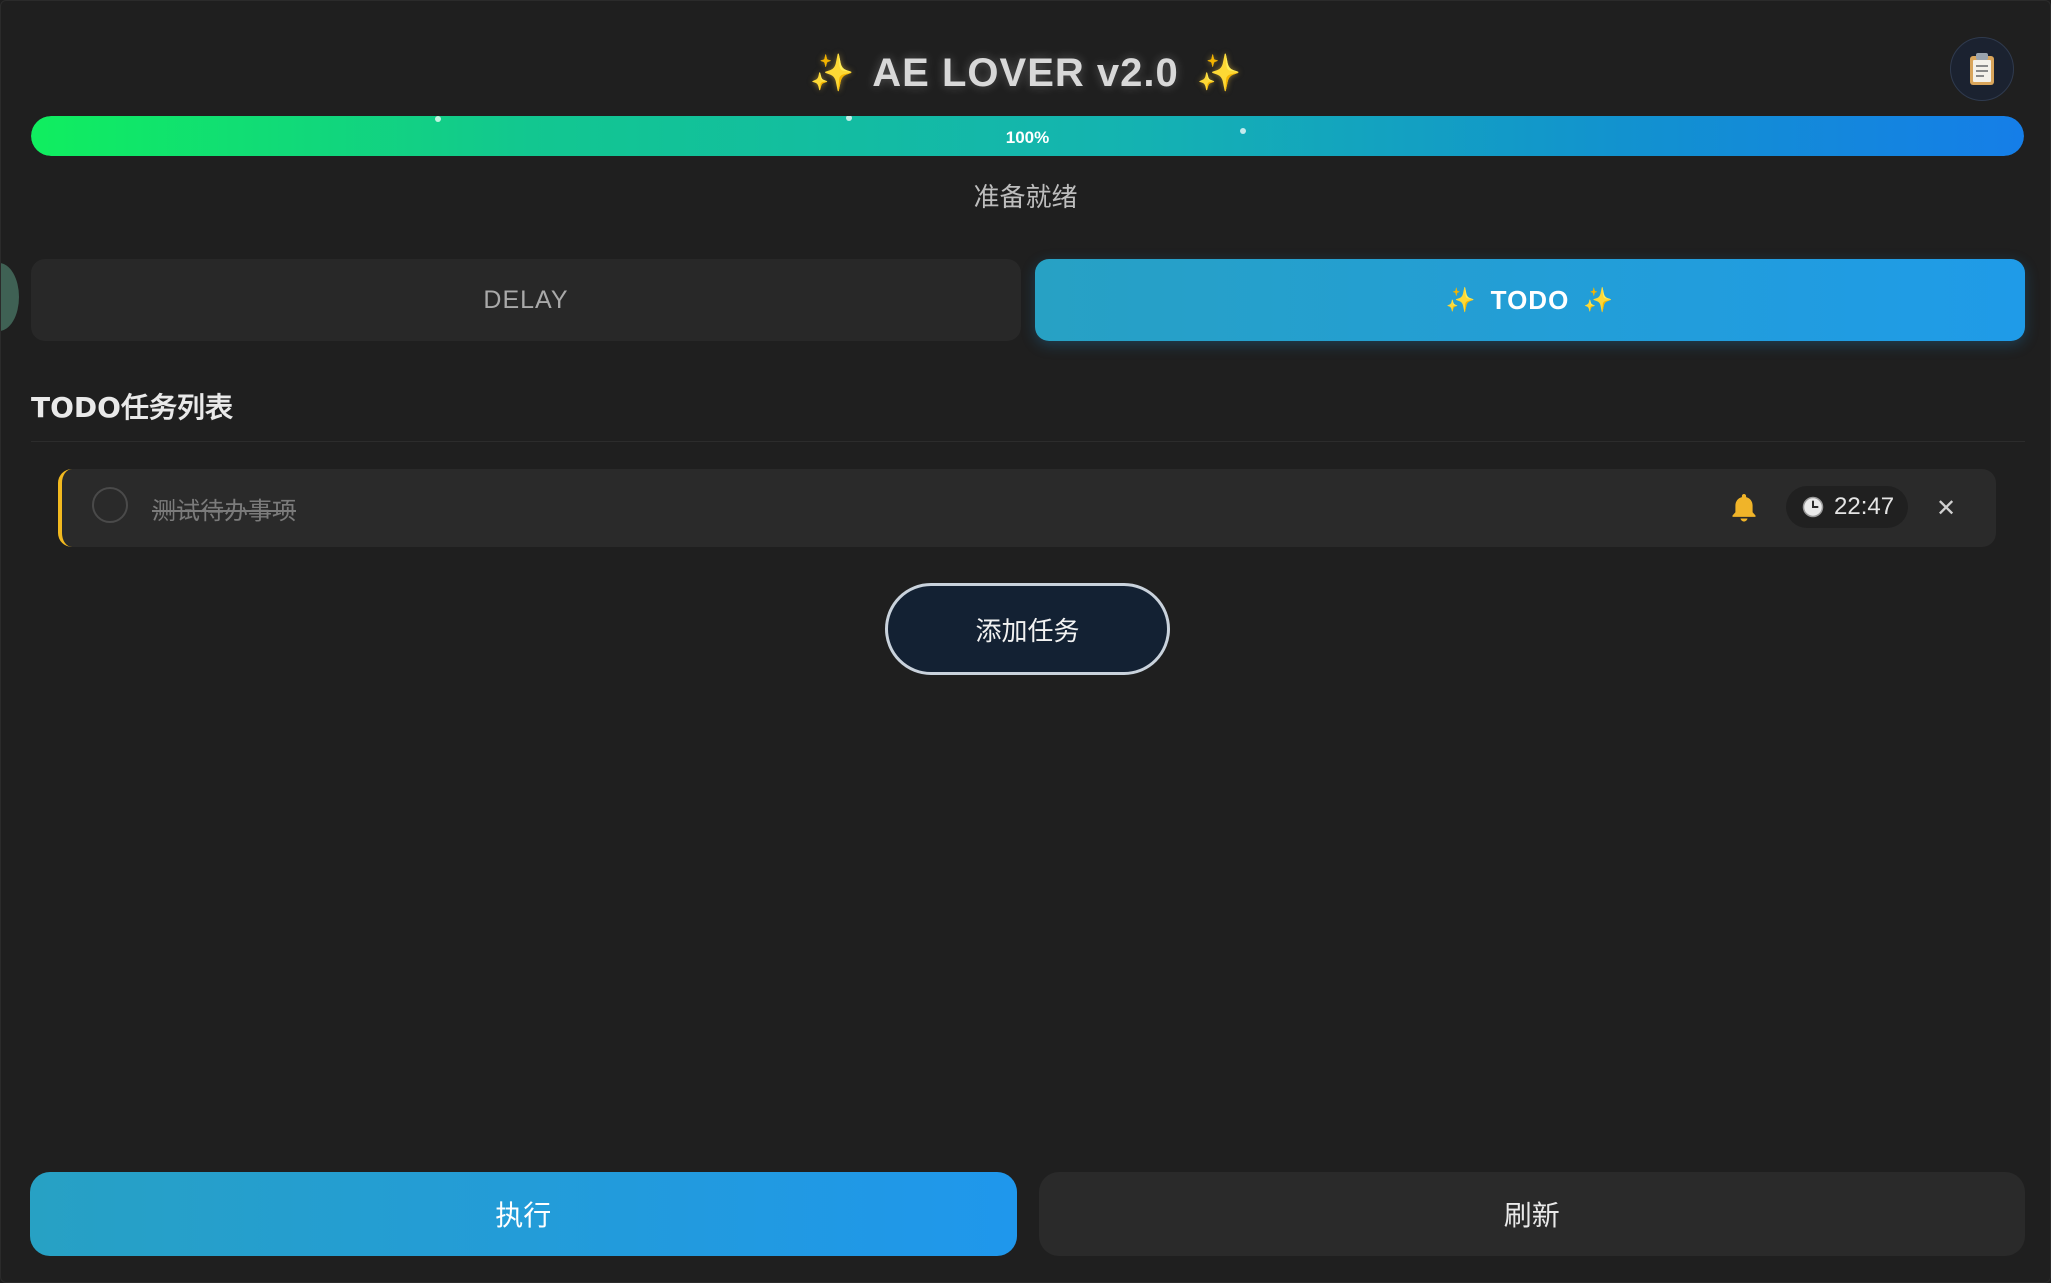  Describe the element at coordinates (10, 297) in the screenshot. I see `side-handle` at that location.